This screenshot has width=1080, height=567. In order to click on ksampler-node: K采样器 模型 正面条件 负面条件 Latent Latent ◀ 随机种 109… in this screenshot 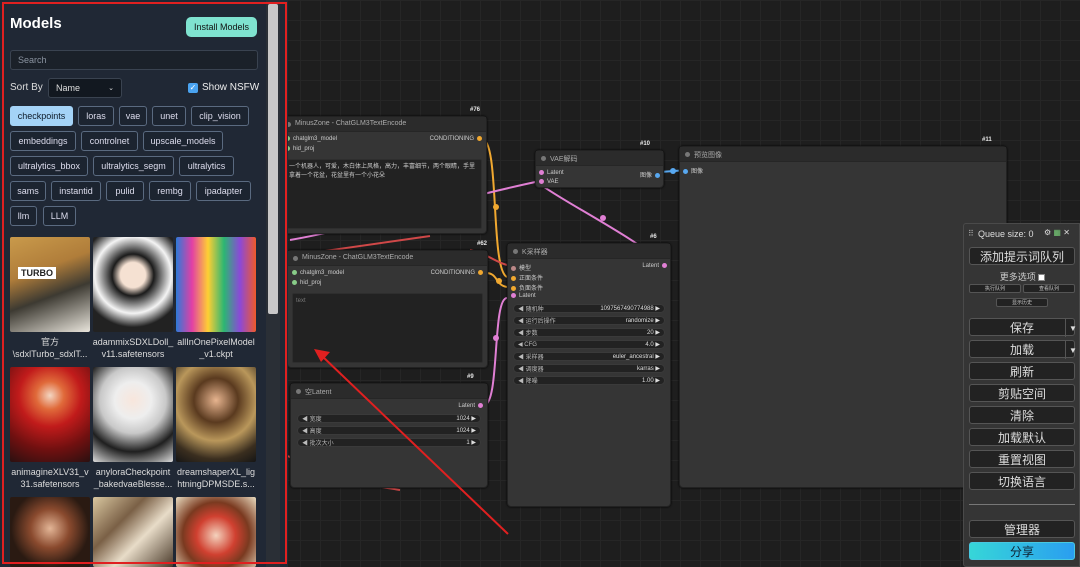, I will do `click(589, 375)`.